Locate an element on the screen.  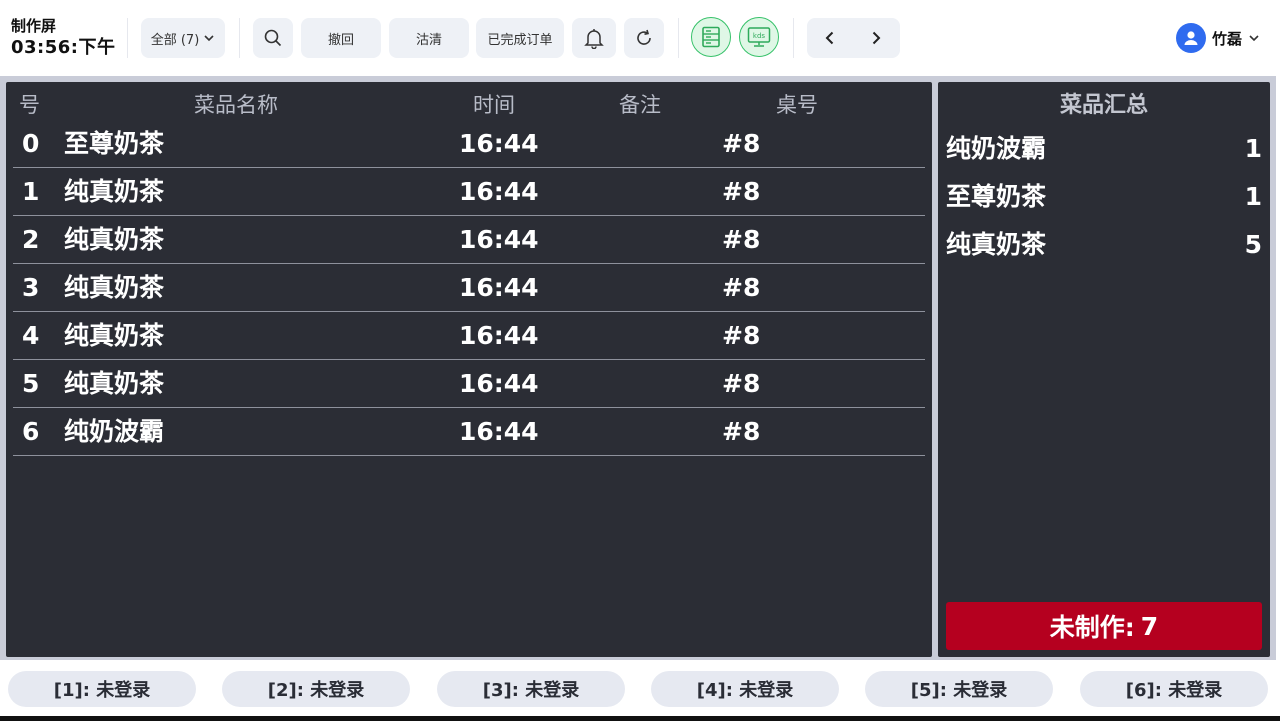
table-row: 1 纯真奶茶 16:44 #8 is located at coordinates (469, 192).